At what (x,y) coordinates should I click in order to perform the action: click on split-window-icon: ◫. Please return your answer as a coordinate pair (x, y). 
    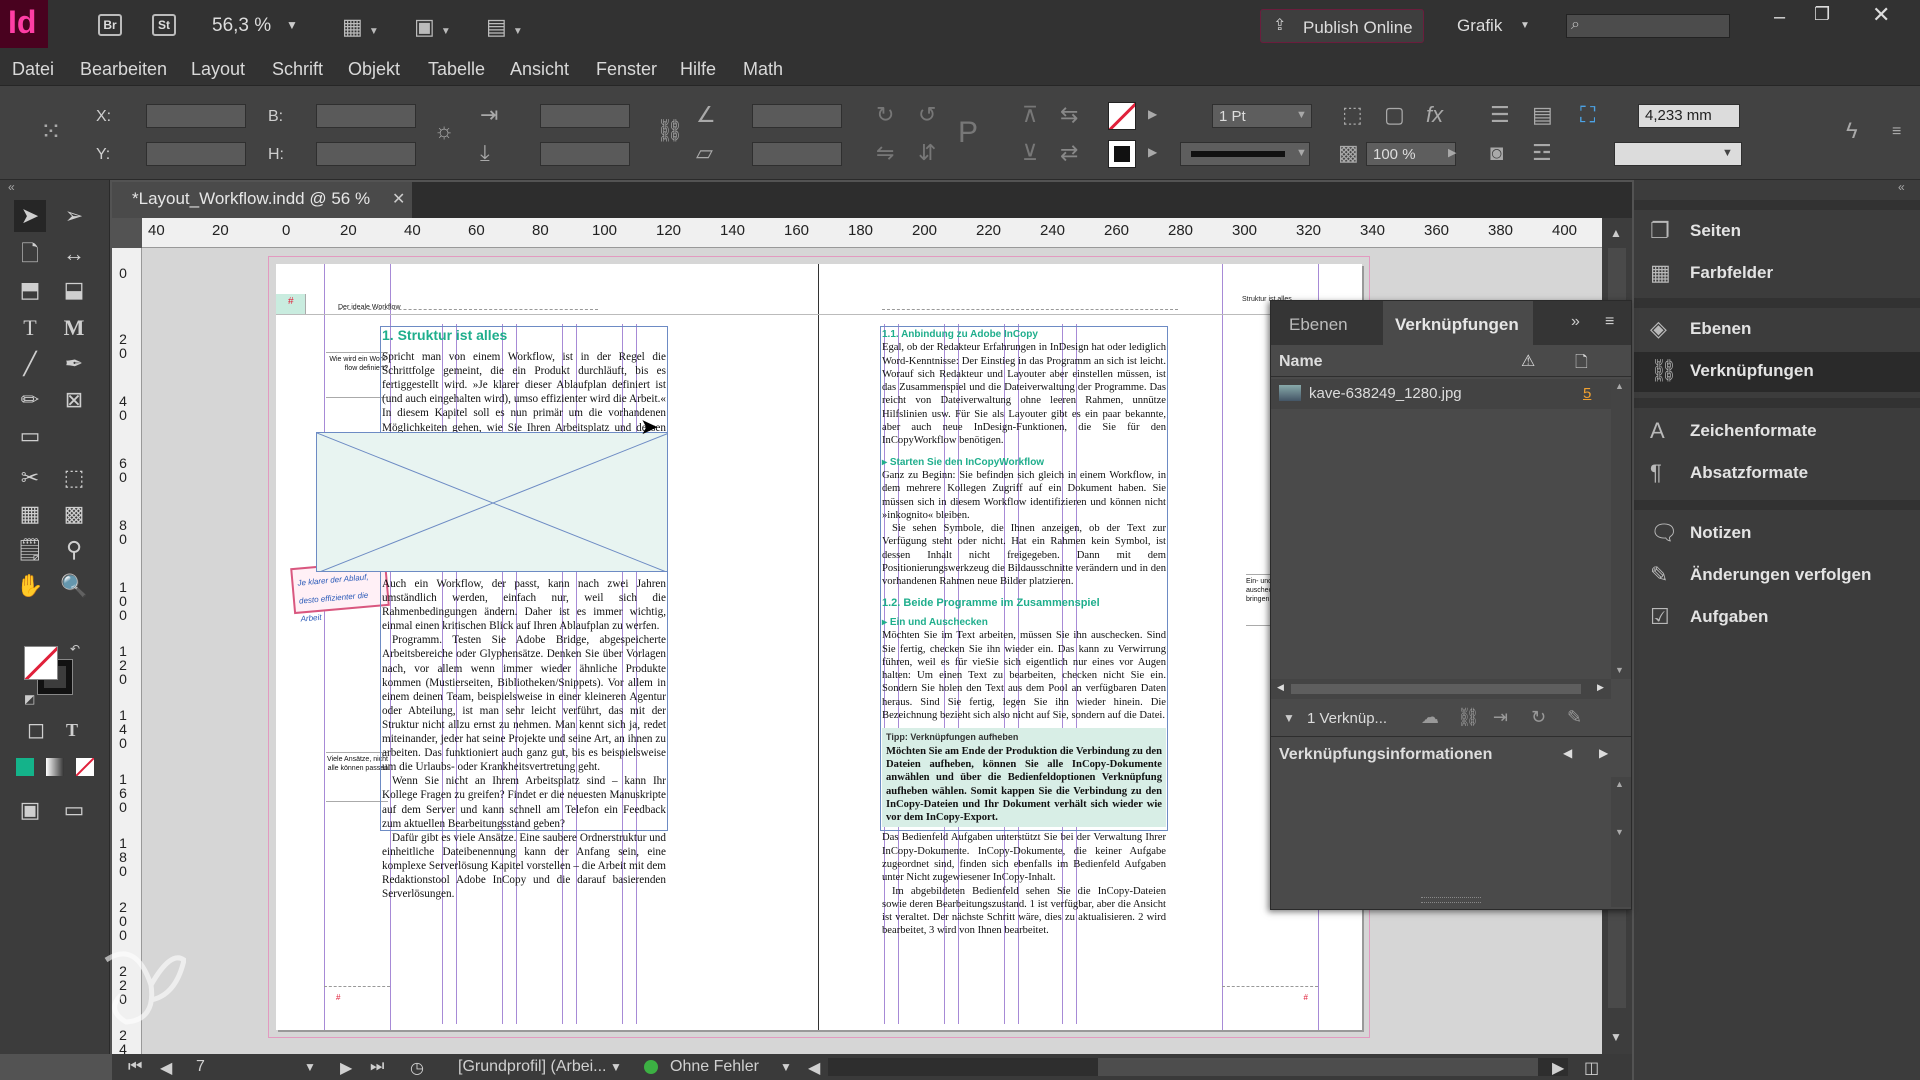
    Looking at the image, I should click on (1591, 1068).